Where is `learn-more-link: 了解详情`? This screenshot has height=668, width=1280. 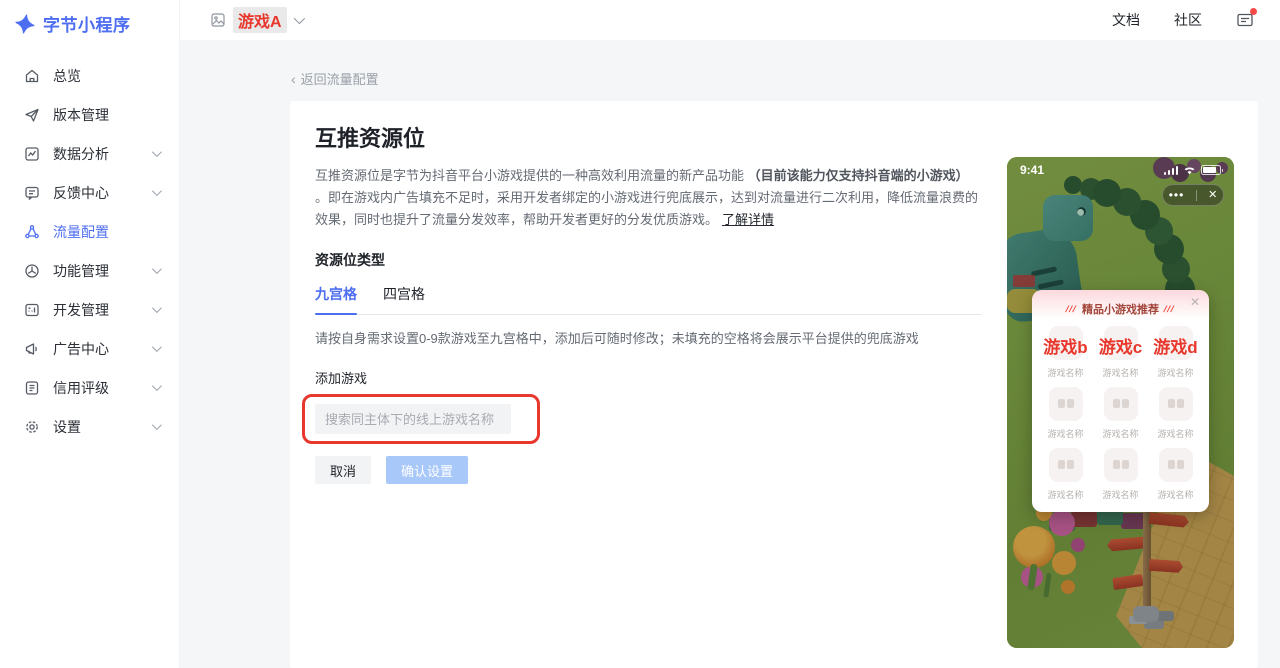 learn-more-link: 了解详情 is located at coordinates (748, 219).